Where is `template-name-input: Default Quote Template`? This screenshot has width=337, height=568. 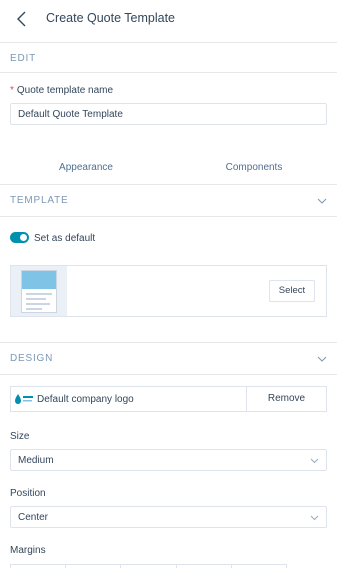
template-name-input: Default Quote Template is located at coordinates (168, 114).